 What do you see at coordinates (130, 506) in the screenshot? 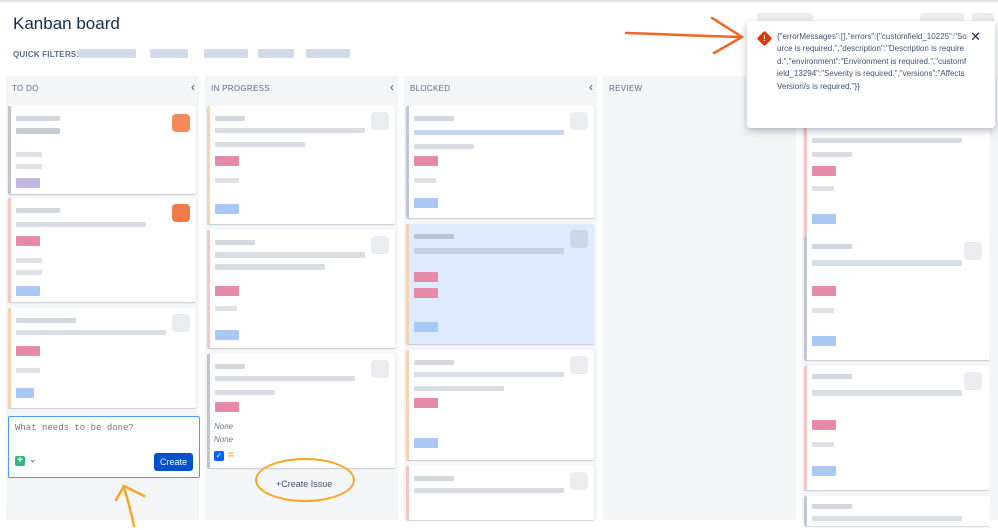
I see `annotation-arrow-up` at bounding box center [130, 506].